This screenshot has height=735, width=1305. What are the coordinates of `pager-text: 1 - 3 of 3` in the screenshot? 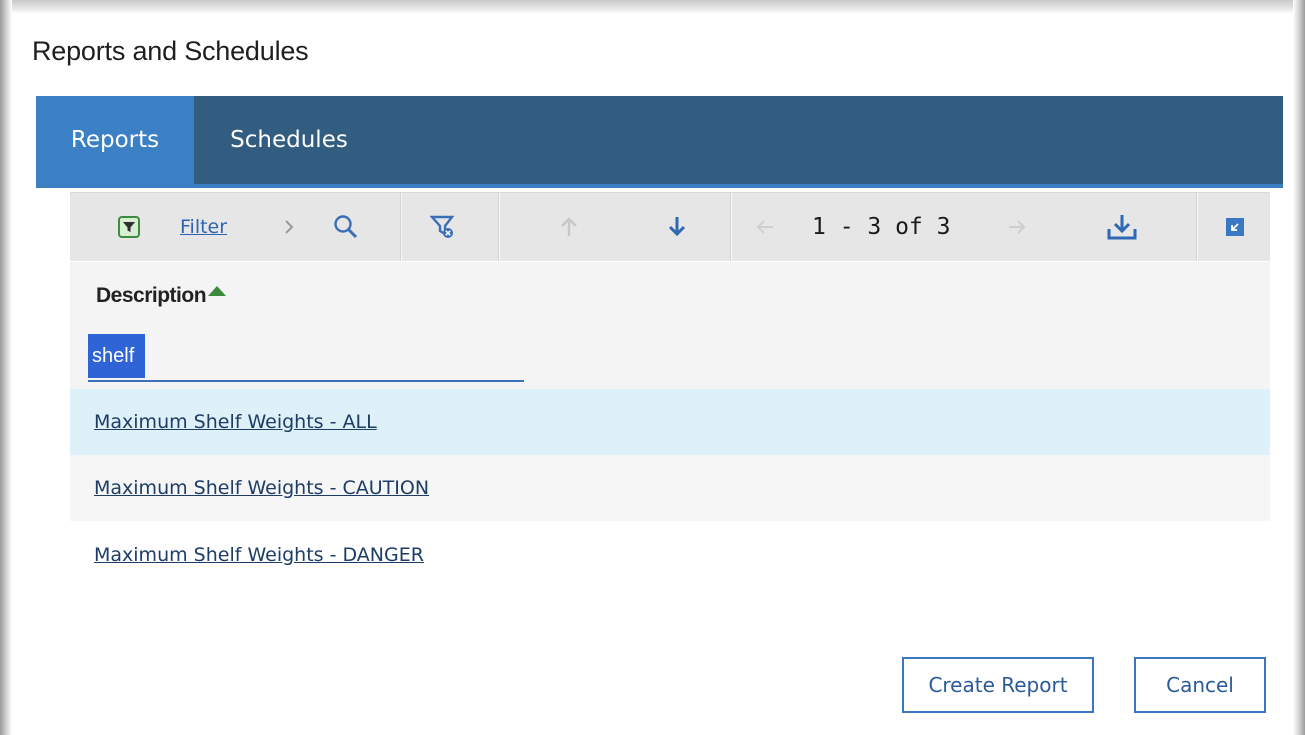 It's located at (881, 227).